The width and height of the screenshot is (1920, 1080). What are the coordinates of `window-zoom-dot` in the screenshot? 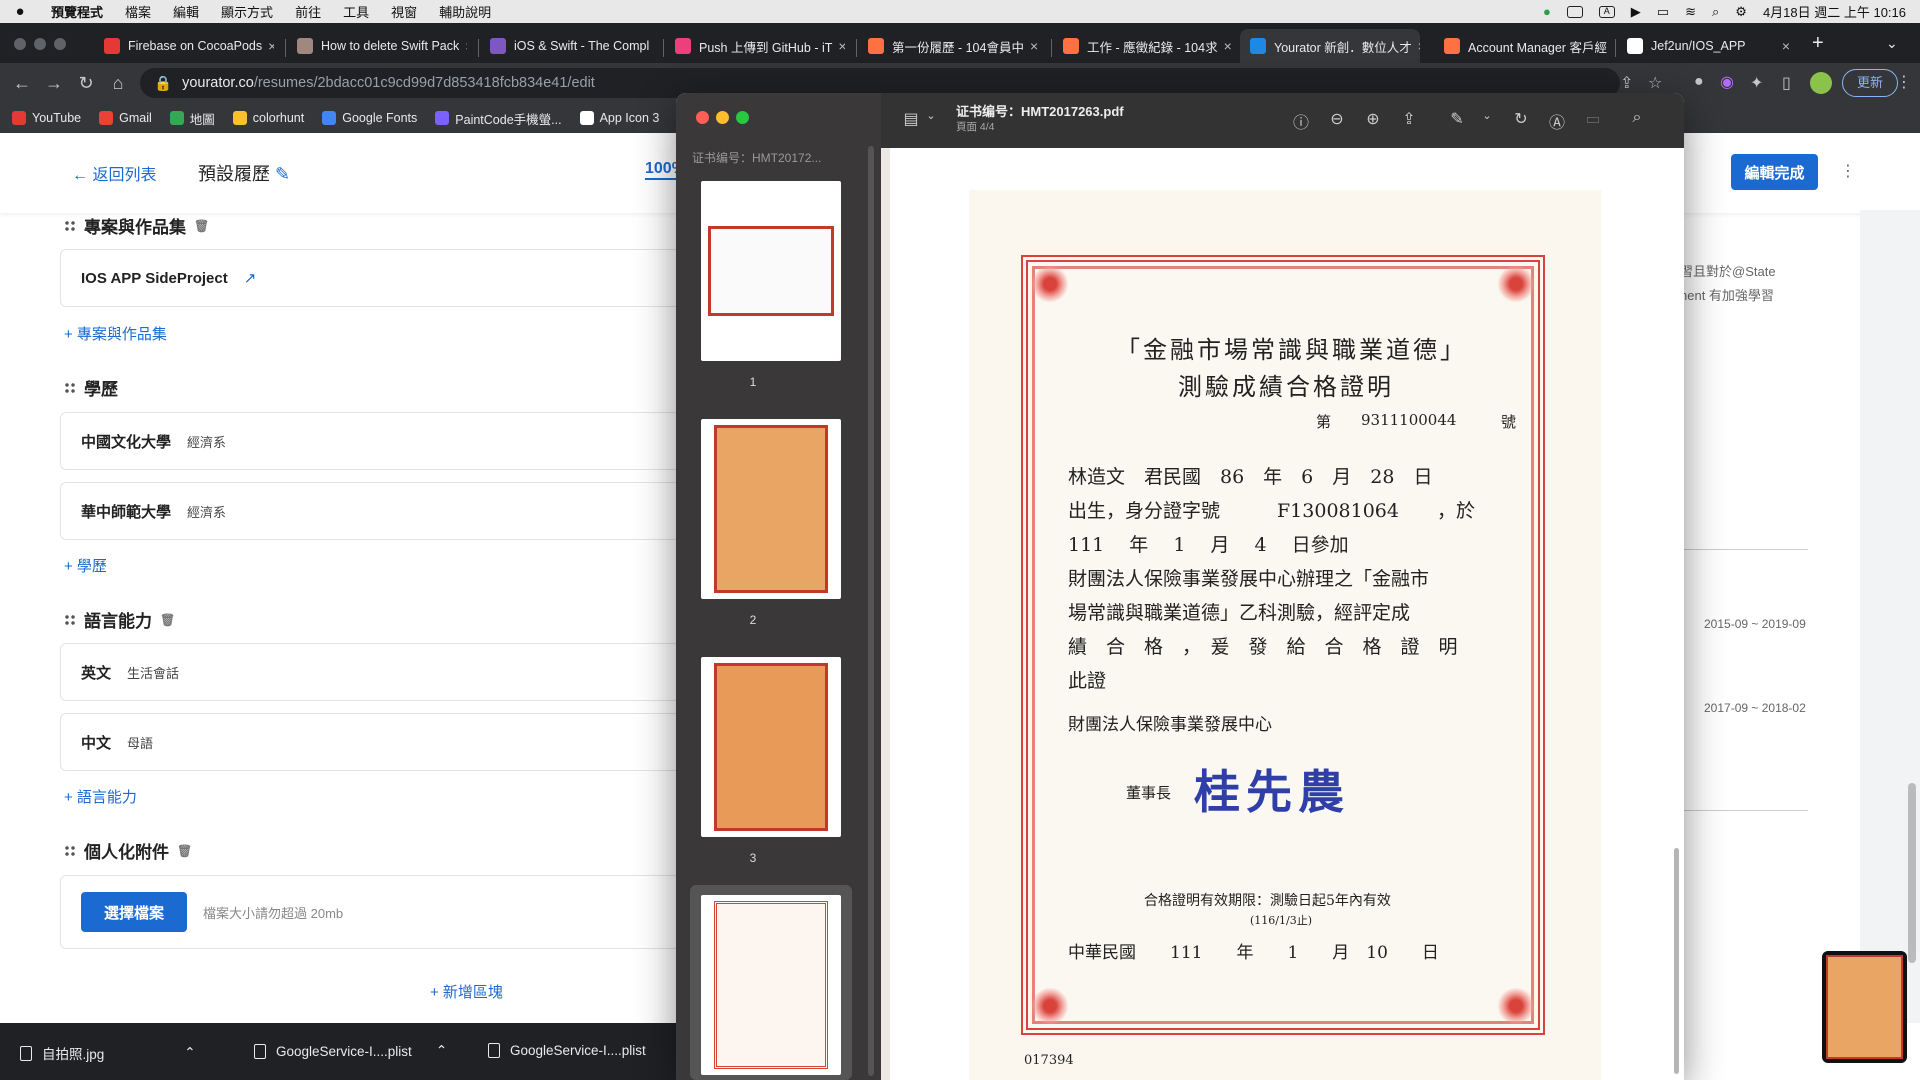 It's located at (60, 44).